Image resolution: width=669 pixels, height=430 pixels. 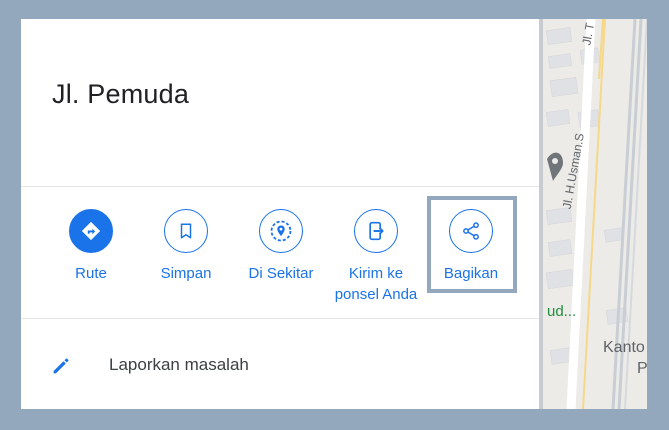 I want to click on send-to-phone-circle, so click(x=376, y=231).